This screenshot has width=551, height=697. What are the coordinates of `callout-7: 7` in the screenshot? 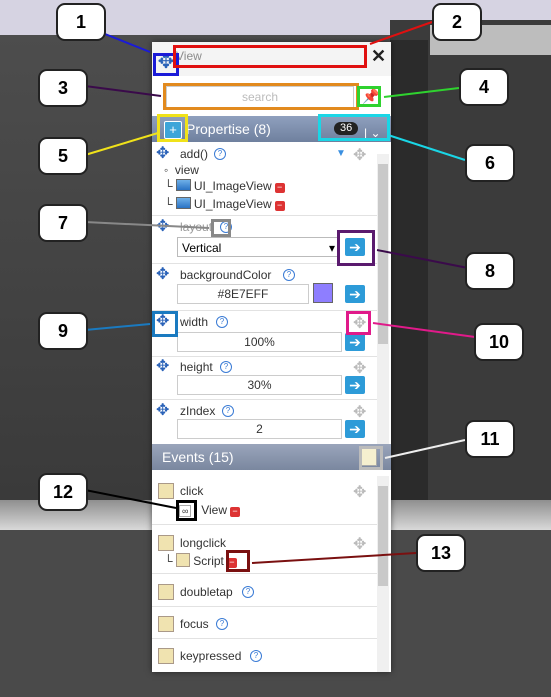 It's located at (63, 223).